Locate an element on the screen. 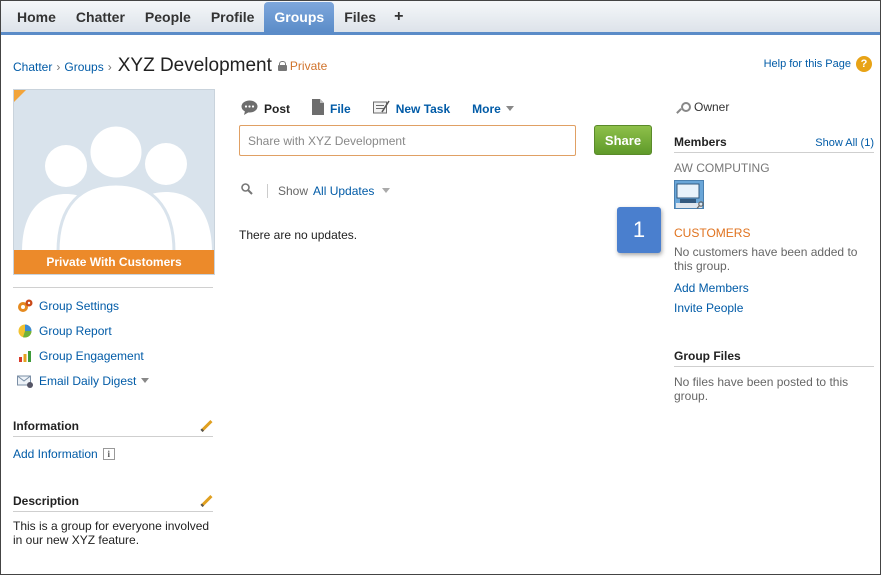  add-information-link: Add Information i is located at coordinates (64, 454).